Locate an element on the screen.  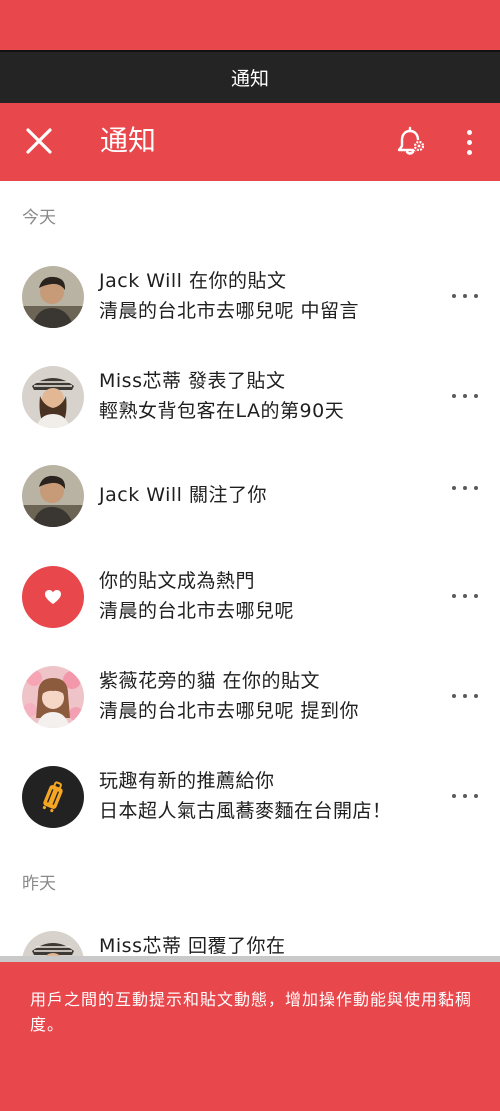
list-item: 紫薇花旁的貓 在你的貼文 清晨的台北市去哪兒呢 提到你 is located at coordinates (250, 711).